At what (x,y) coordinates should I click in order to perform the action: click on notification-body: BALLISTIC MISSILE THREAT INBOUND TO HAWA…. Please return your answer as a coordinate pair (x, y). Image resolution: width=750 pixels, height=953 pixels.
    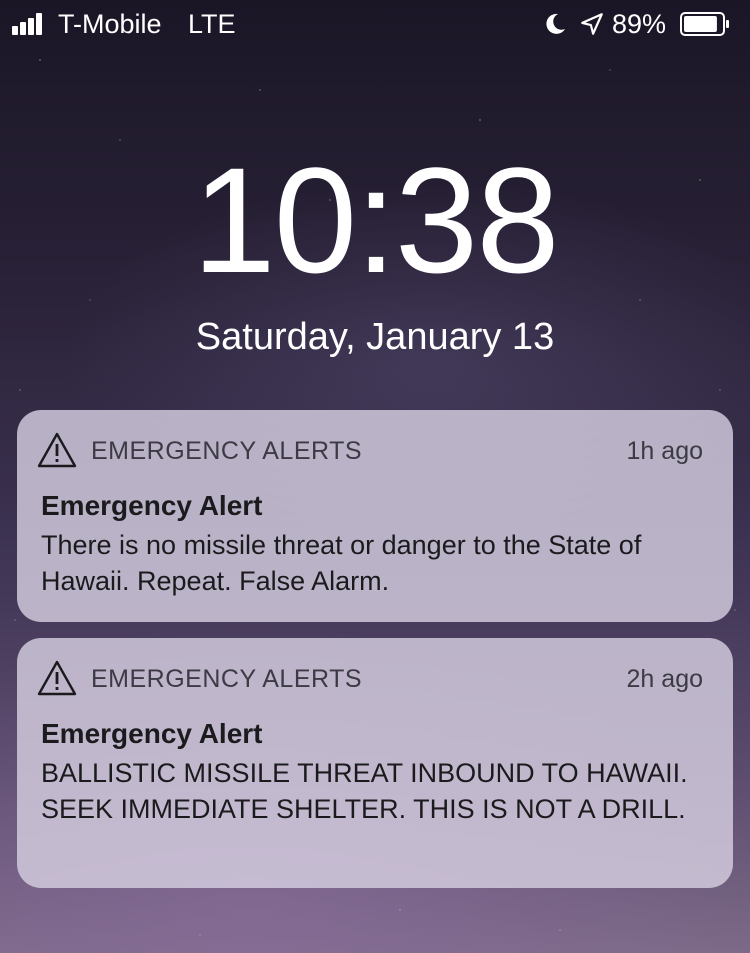
    Looking at the image, I should click on (364, 791).